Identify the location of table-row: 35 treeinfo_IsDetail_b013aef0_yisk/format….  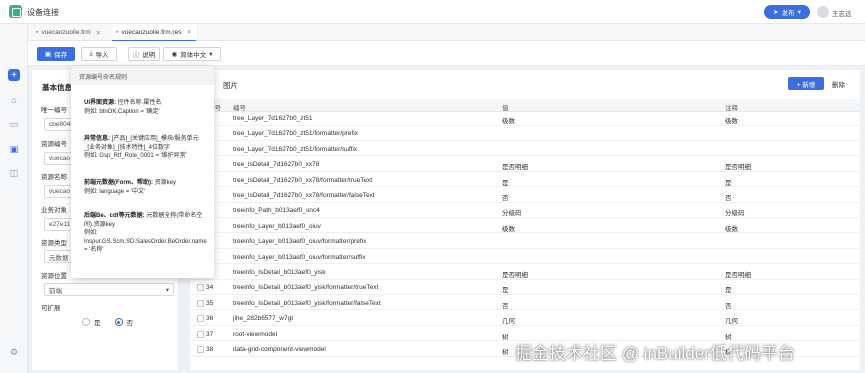
(525, 304).